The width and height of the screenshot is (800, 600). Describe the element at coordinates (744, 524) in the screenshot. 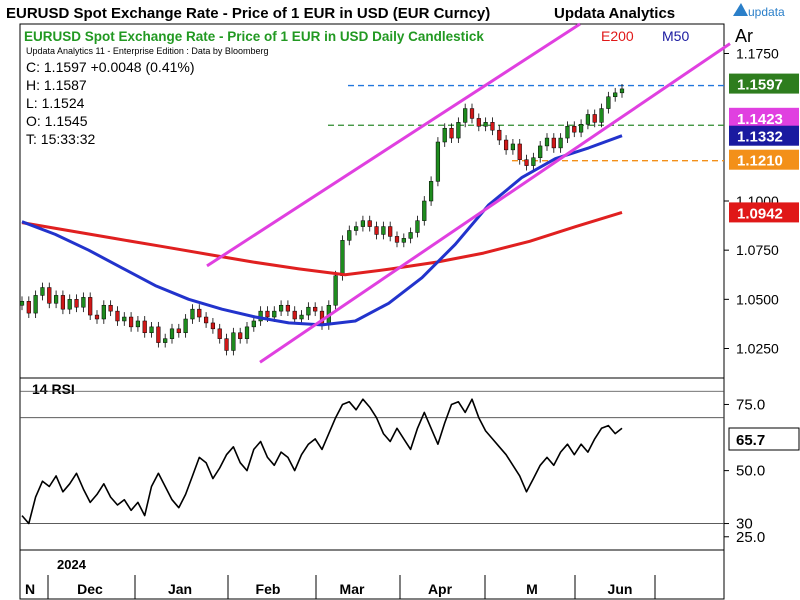

I see `rsi-tick-label: 30` at that location.